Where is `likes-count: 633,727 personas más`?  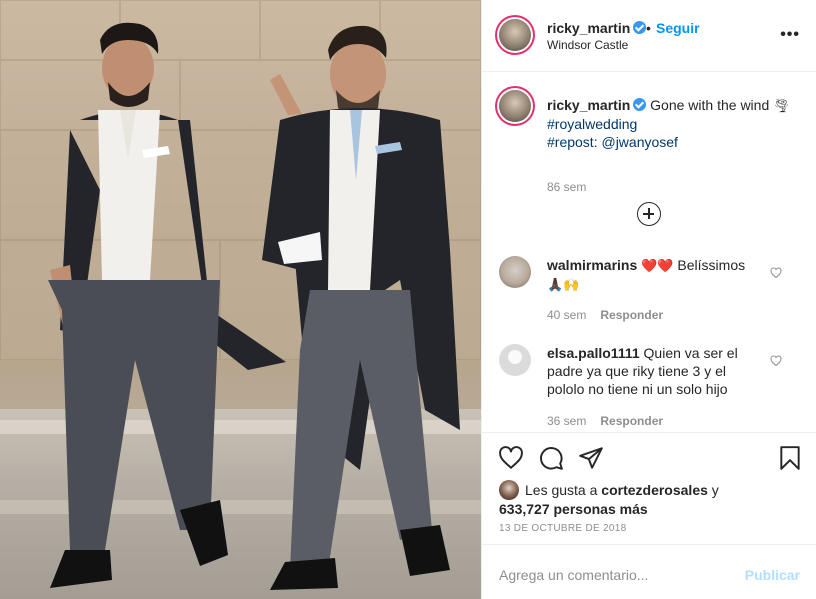
likes-count: 633,727 personas más is located at coordinates (573, 509).